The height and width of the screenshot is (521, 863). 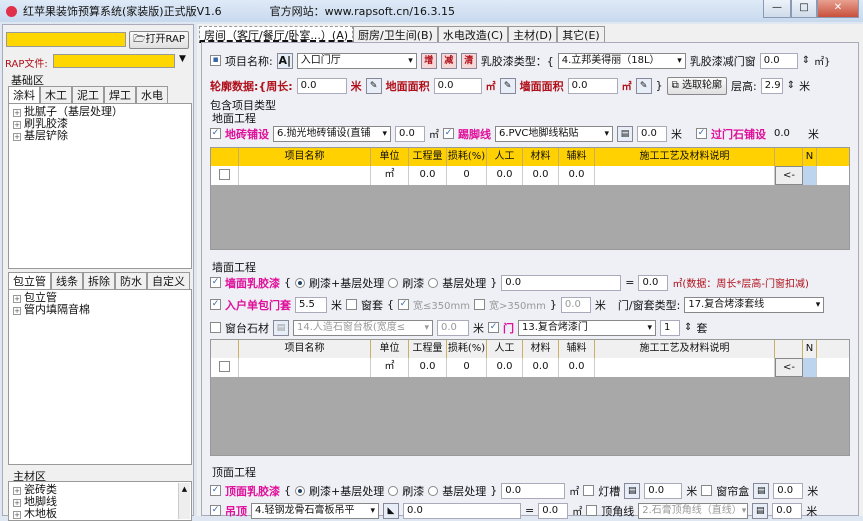 I want to click on column-header-unit: 单位, so click(x=390, y=349).